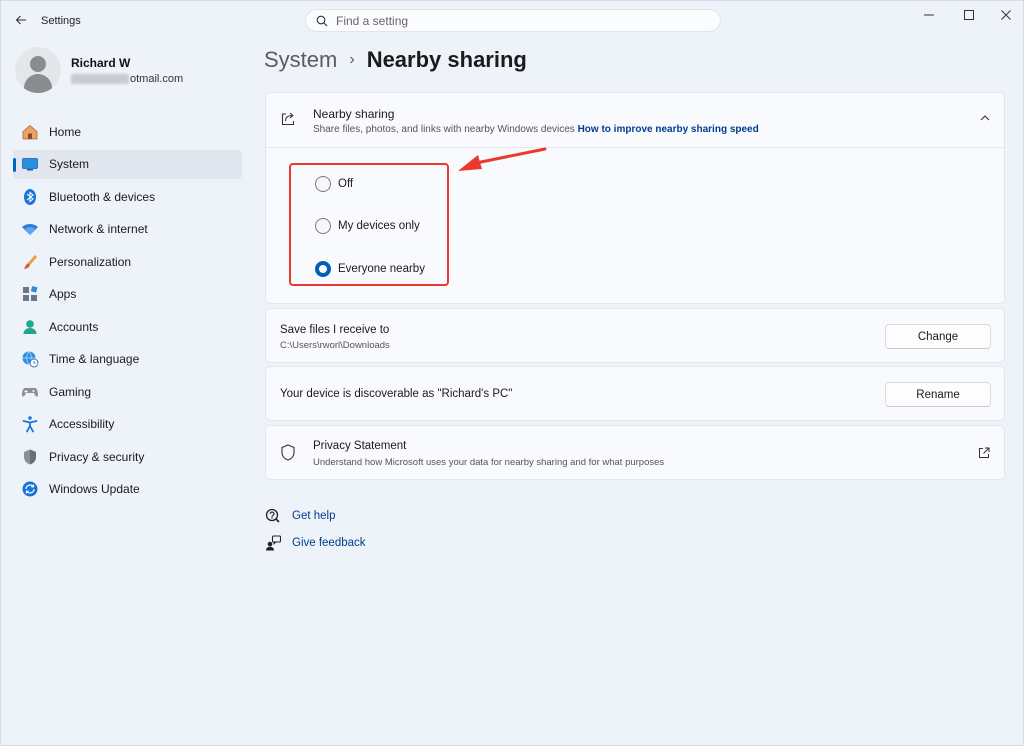 Image resolution: width=1024 pixels, height=746 pixels. I want to click on sidebar-item-label: Time & language, so click(94, 359).